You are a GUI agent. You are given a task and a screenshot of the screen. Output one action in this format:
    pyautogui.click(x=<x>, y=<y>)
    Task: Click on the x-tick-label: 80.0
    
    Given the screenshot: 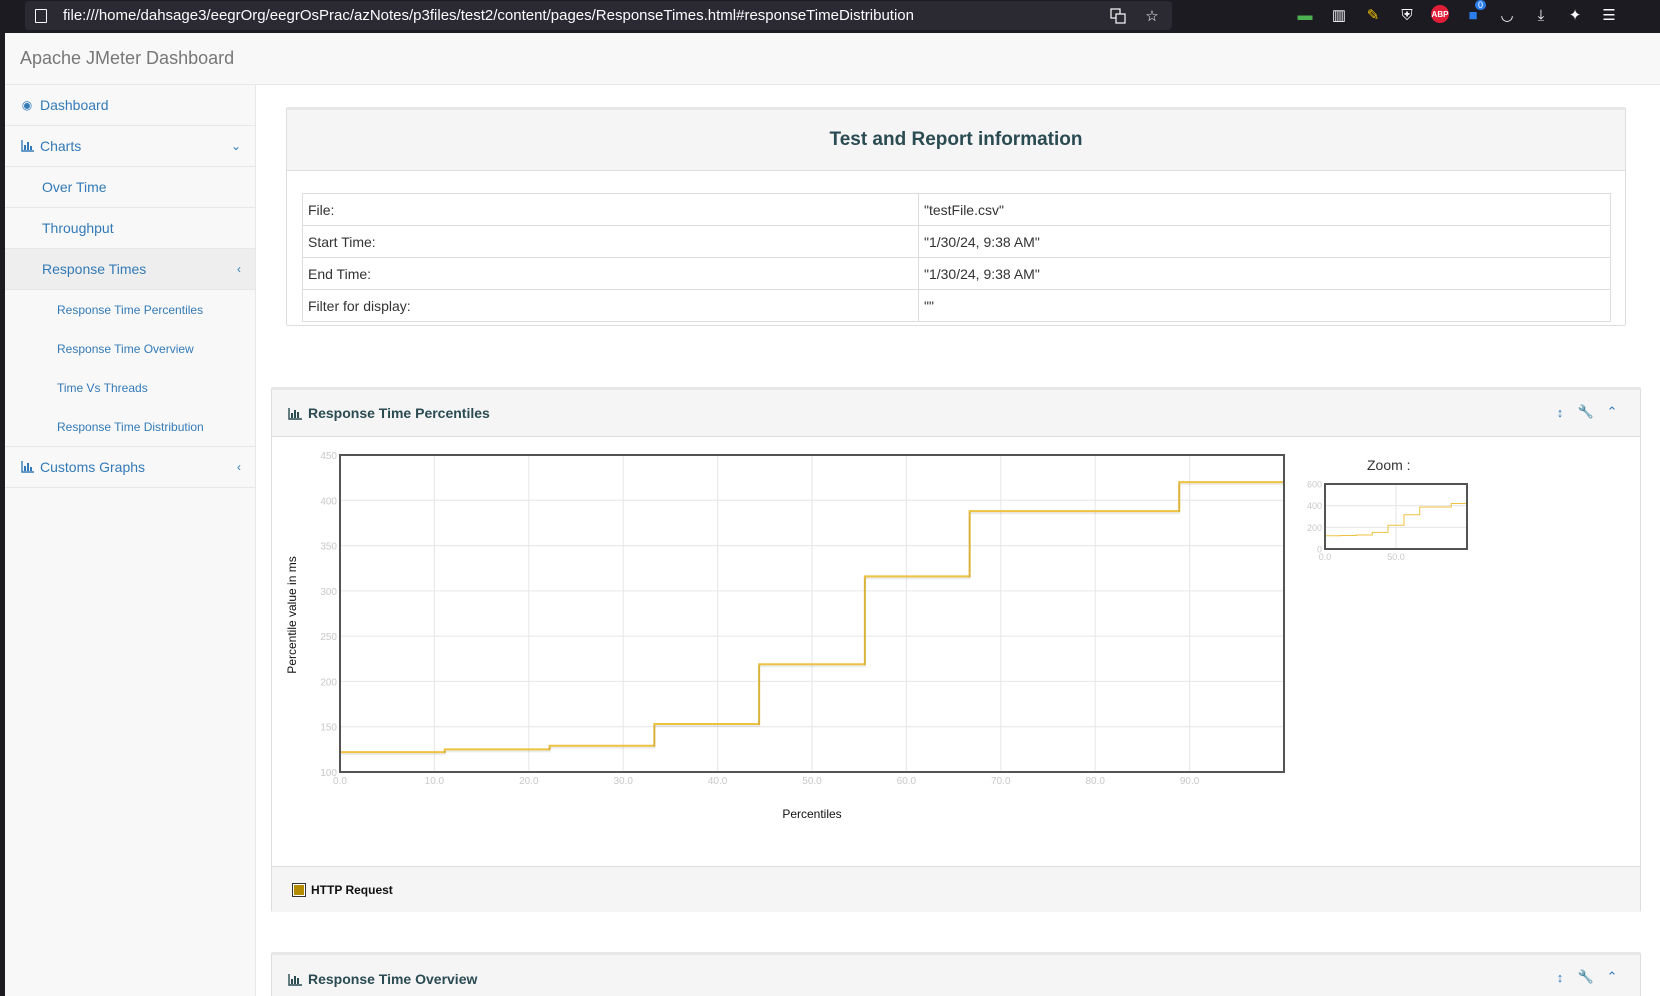 What is the action you would take?
    pyautogui.click(x=1095, y=781)
    